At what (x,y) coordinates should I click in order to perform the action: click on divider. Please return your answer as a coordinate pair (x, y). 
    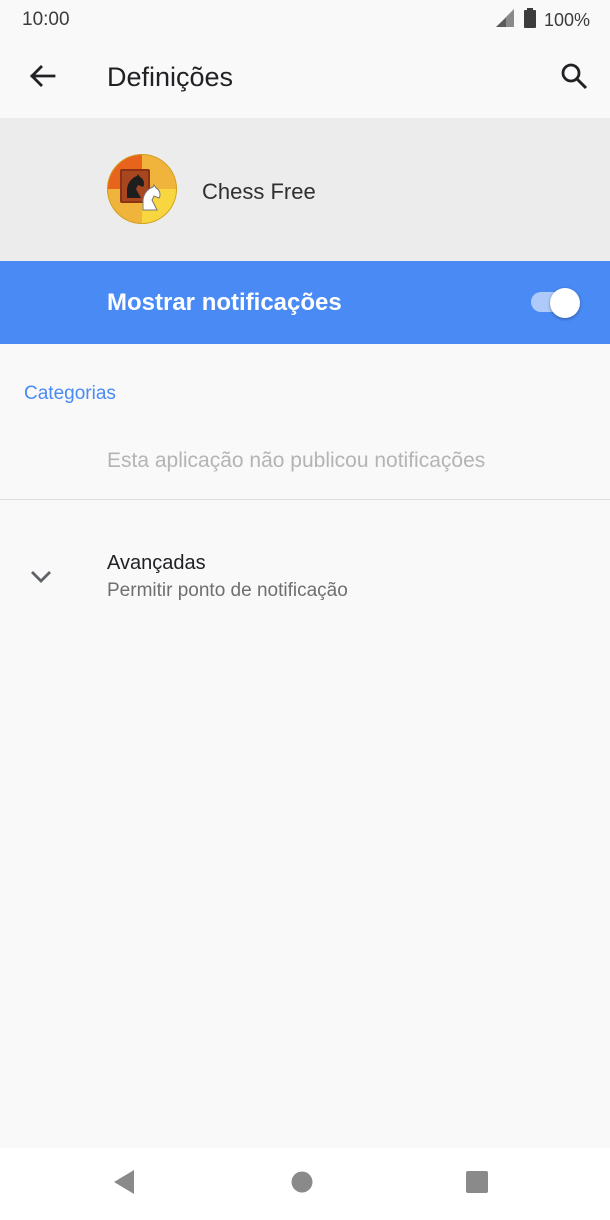
    Looking at the image, I should click on (305, 499).